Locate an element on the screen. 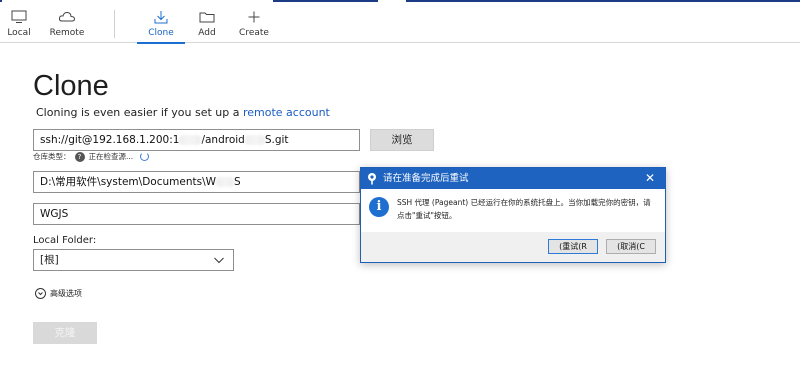 This screenshot has width=800, height=368. toolbar: Local Remote Clone Add Create is located at coordinates (400, 23).